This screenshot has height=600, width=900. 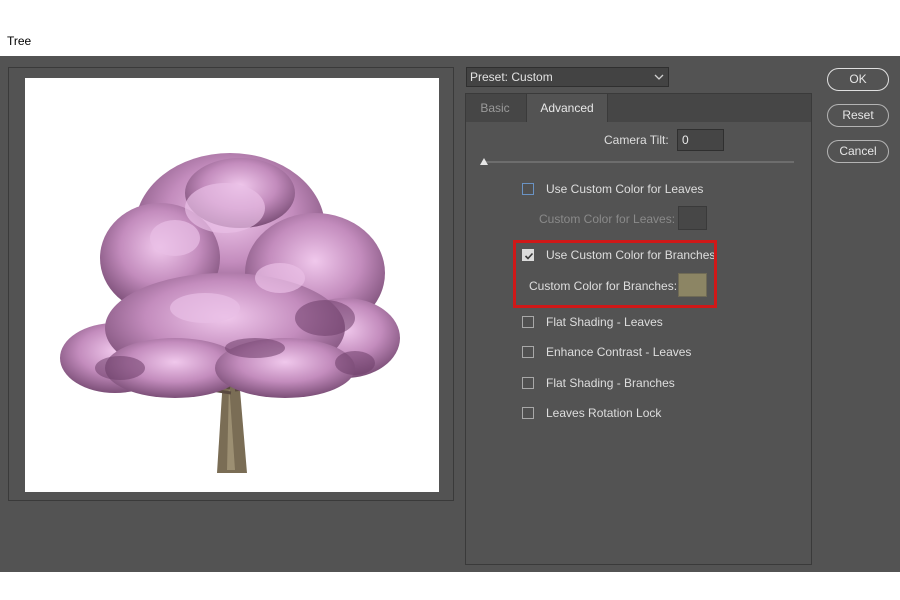 What do you see at coordinates (858, 151) in the screenshot?
I see `cancel-button: Cancel` at bounding box center [858, 151].